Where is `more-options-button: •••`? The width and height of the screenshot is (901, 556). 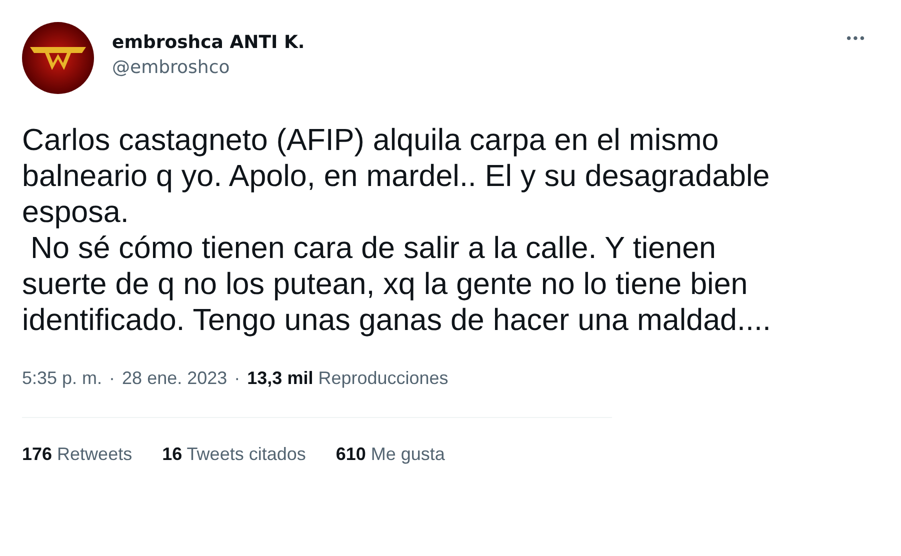
more-options-button: ••• is located at coordinates (854, 39).